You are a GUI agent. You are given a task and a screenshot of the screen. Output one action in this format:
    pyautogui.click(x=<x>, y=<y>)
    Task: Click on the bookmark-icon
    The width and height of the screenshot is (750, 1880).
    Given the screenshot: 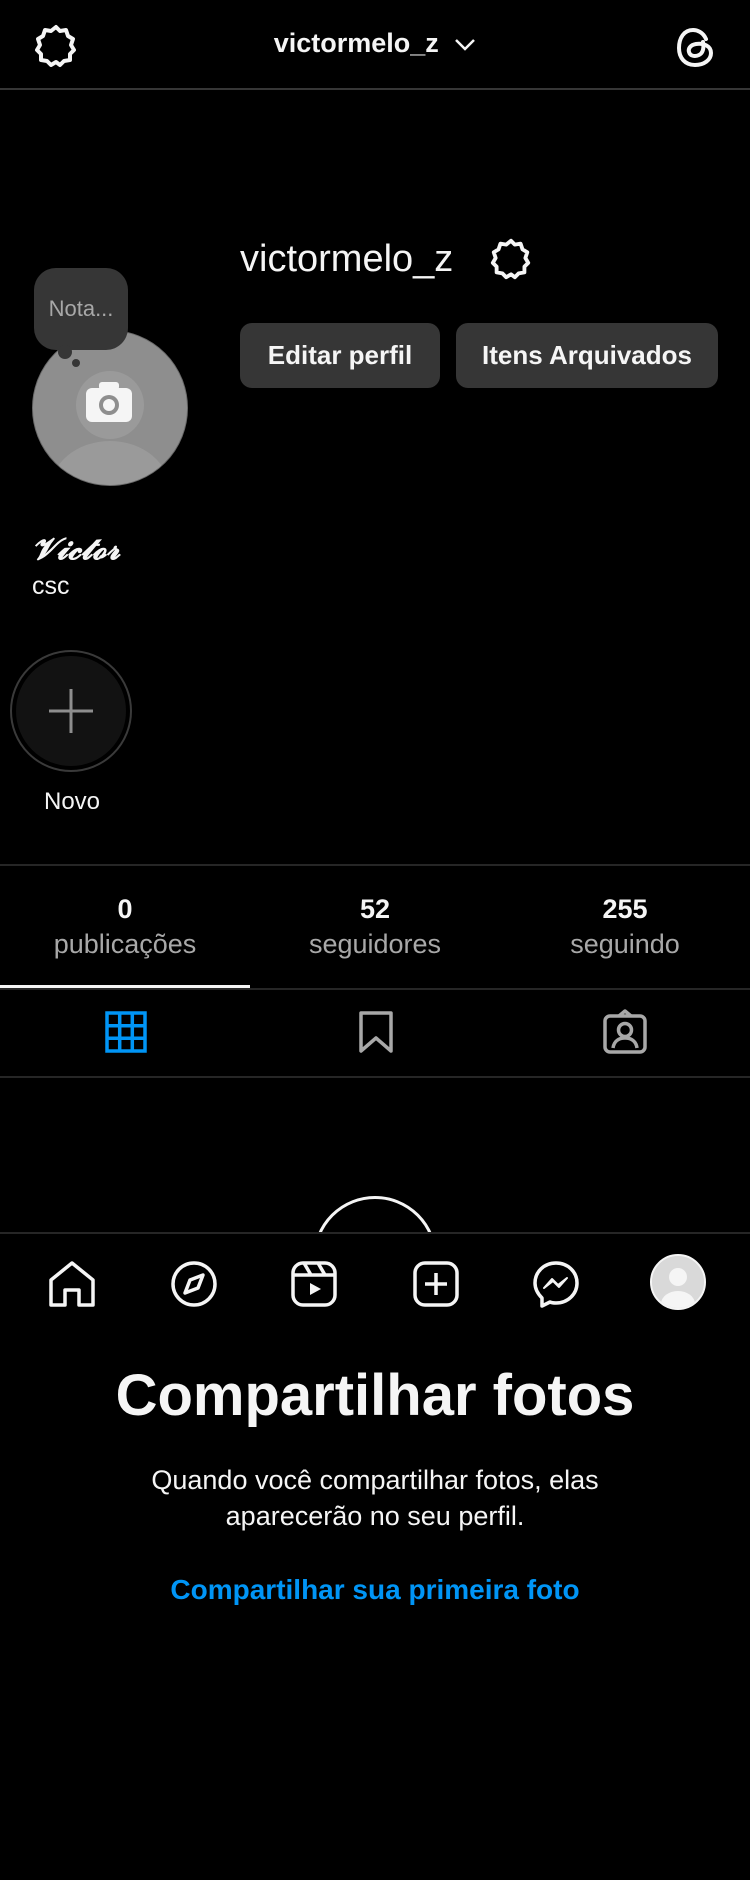 What is the action you would take?
    pyautogui.click(x=376, y=1032)
    